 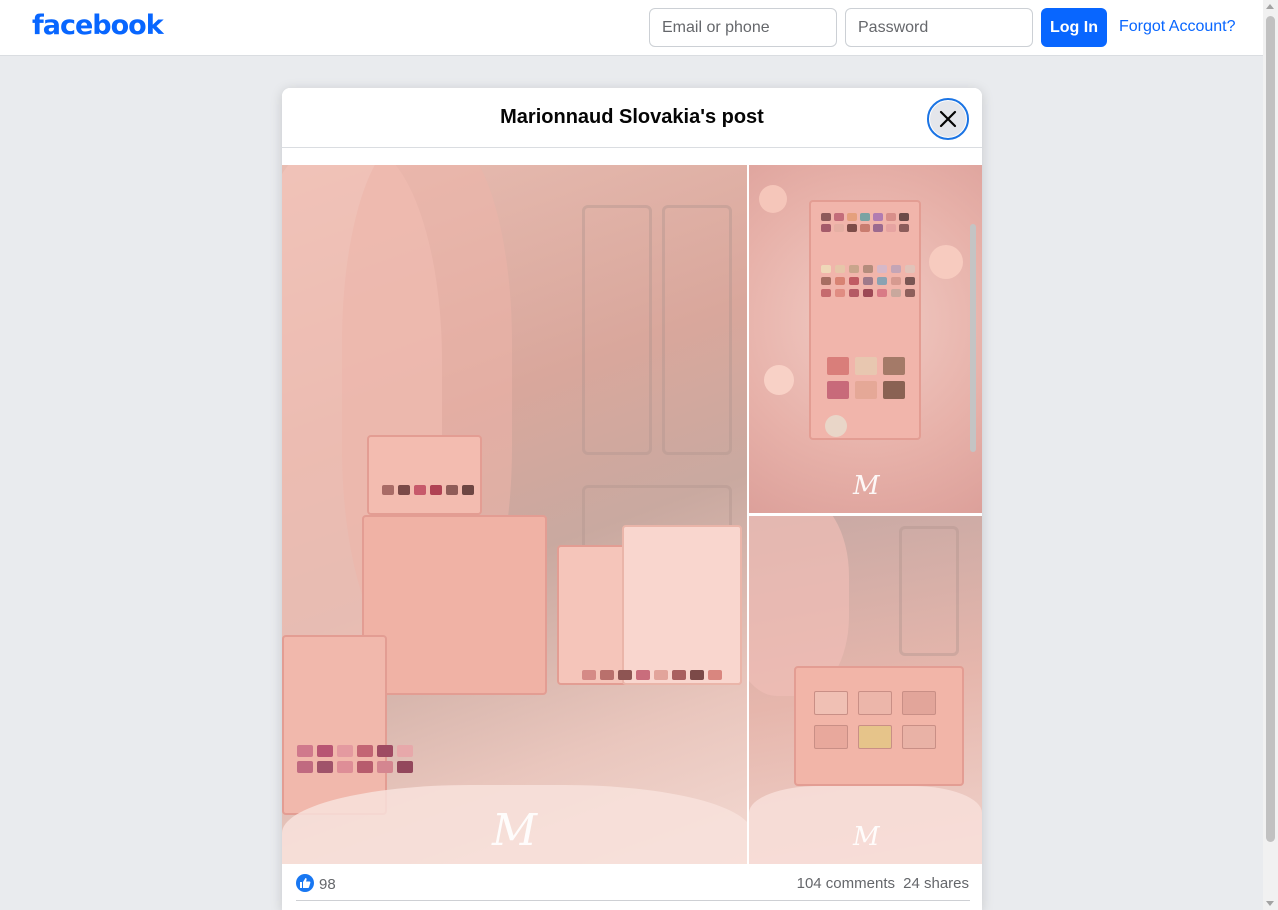 What do you see at coordinates (846, 883) in the screenshot?
I see `comments-count: 104 comments` at bounding box center [846, 883].